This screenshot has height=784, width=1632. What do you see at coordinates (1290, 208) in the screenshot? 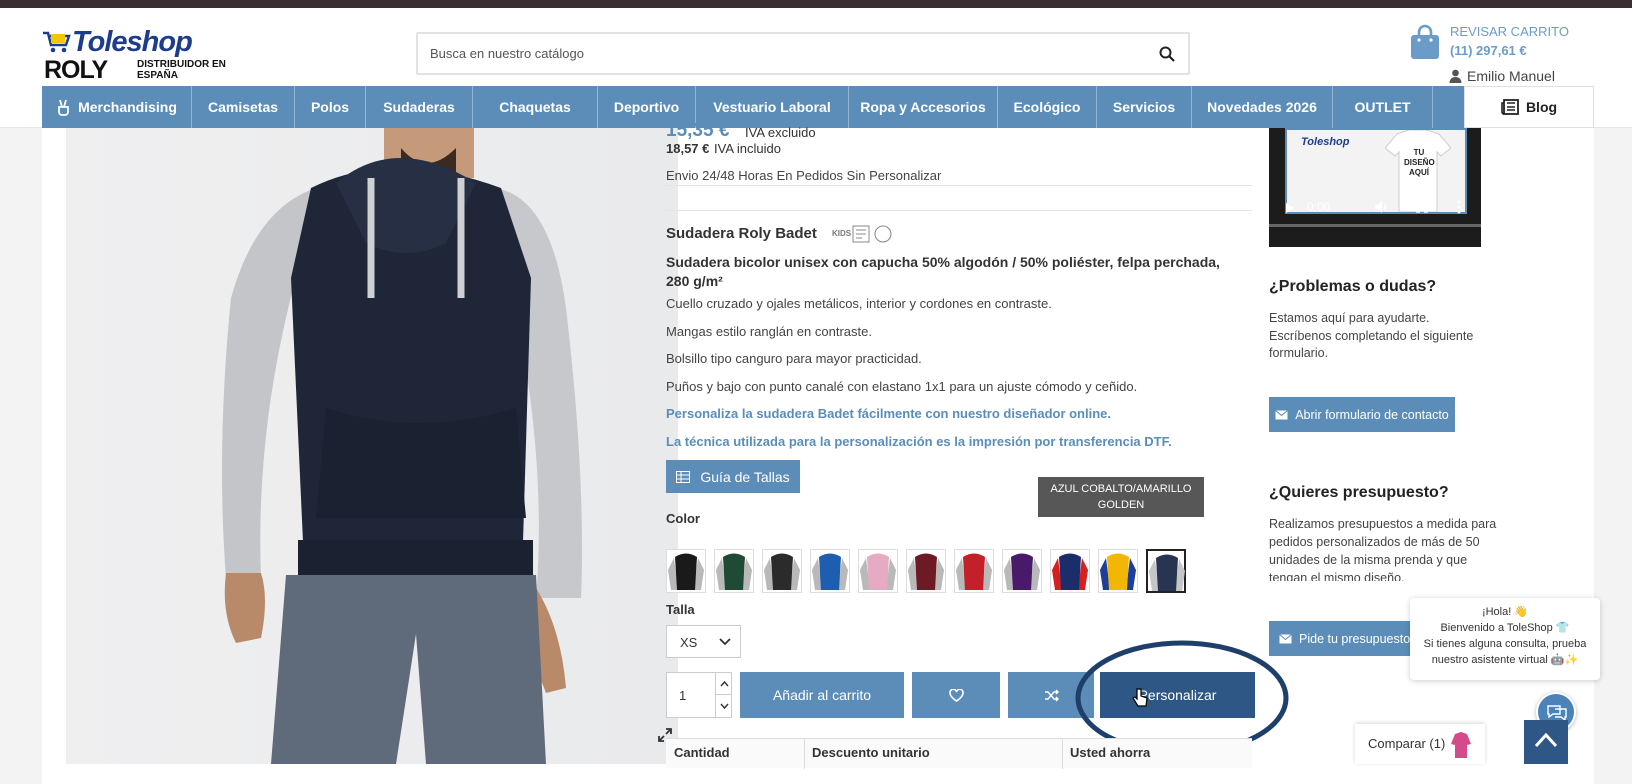
I see `play-icon` at bounding box center [1290, 208].